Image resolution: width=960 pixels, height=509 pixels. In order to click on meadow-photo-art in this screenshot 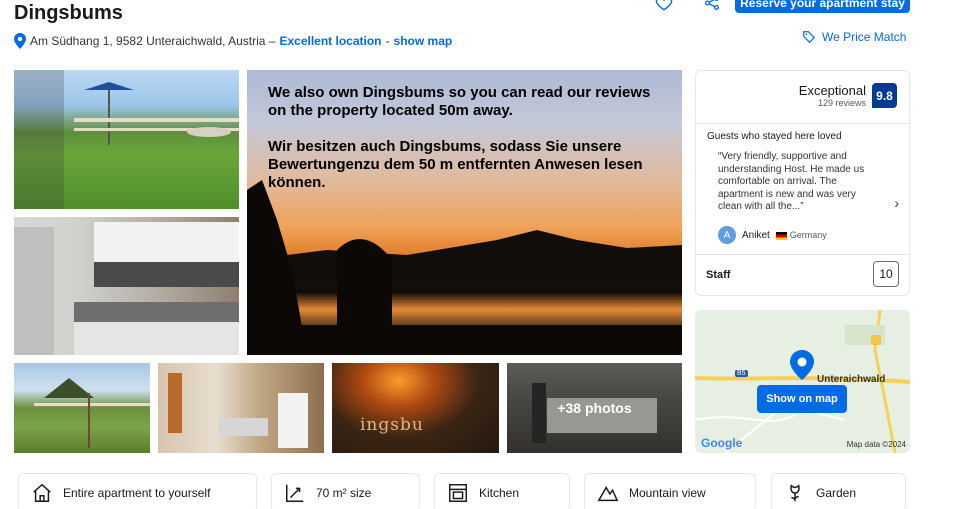, I will do `click(92, 413)`.